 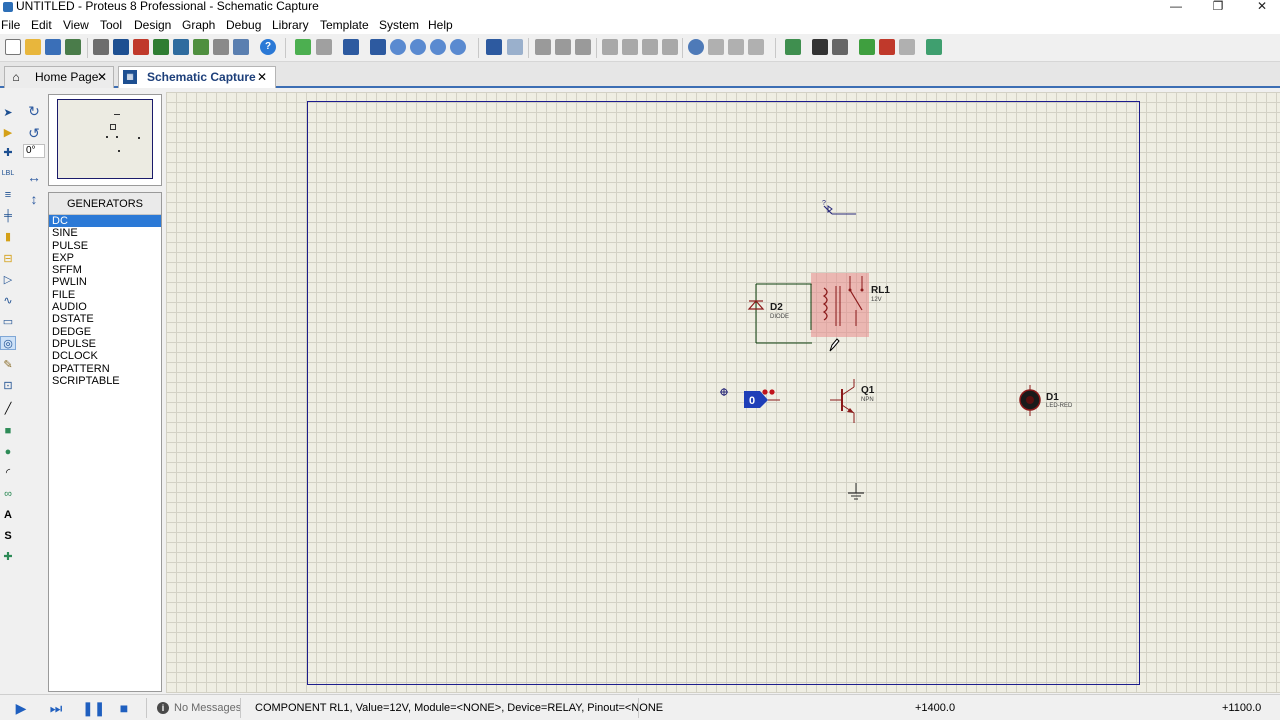 I want to click on menu-system: System, so click(x=399, y=25).